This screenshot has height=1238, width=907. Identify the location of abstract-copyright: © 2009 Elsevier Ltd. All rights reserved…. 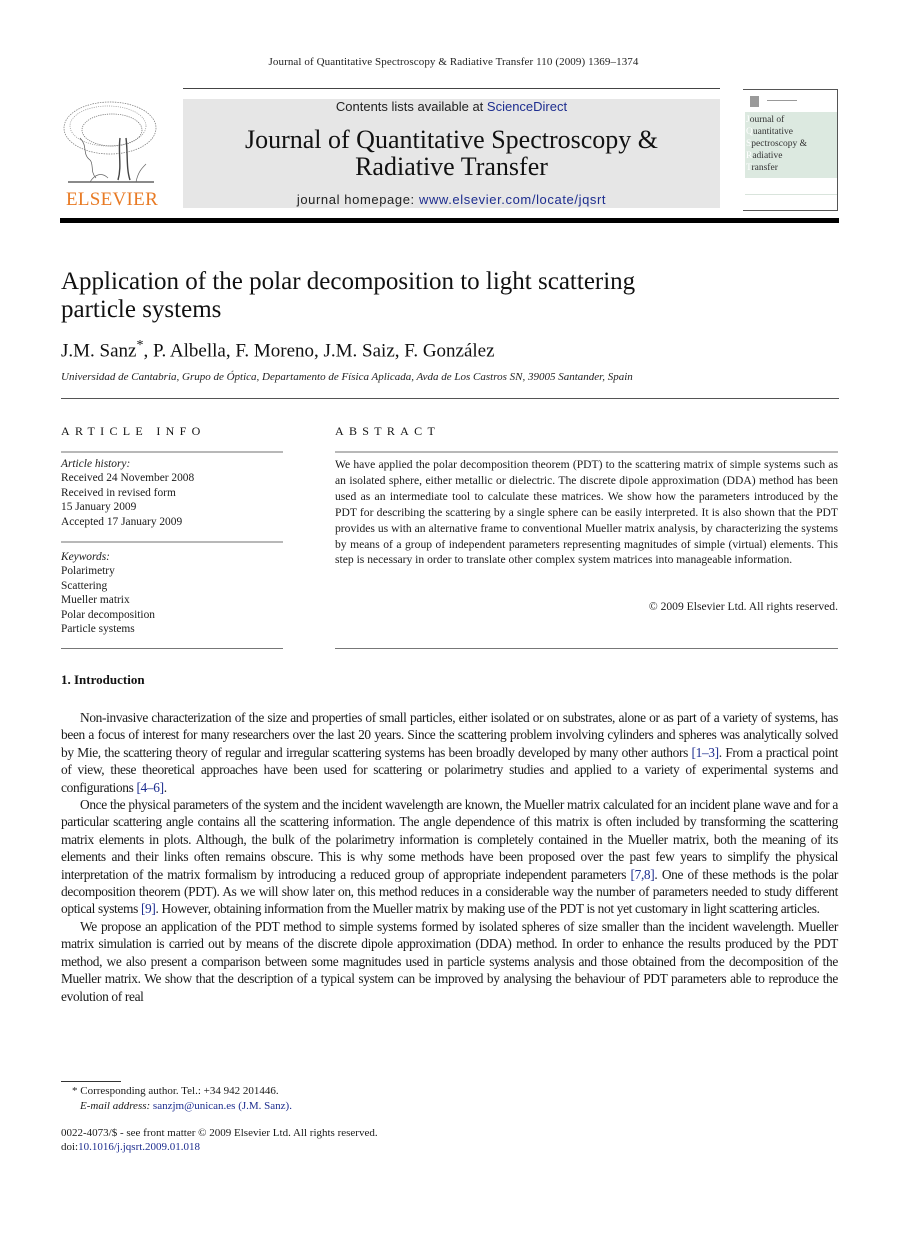
(743, 606).